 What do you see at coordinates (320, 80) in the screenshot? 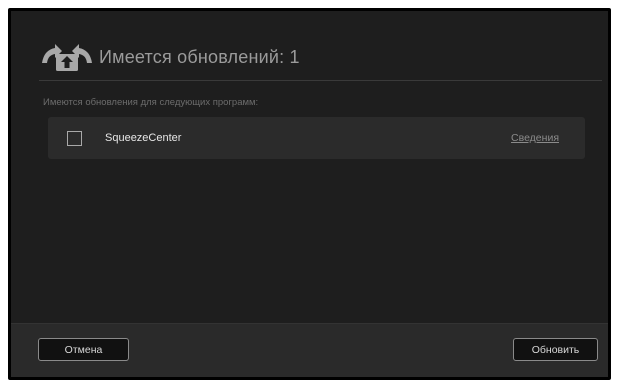
I see `header-divider` at bounding box center [320, 80].